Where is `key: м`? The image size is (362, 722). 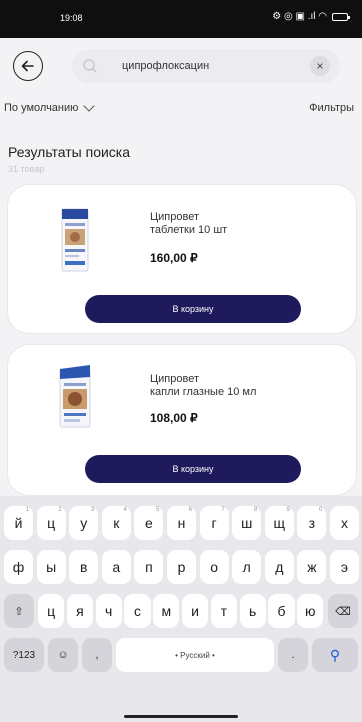 key: м is located at coordinates (166, 611).